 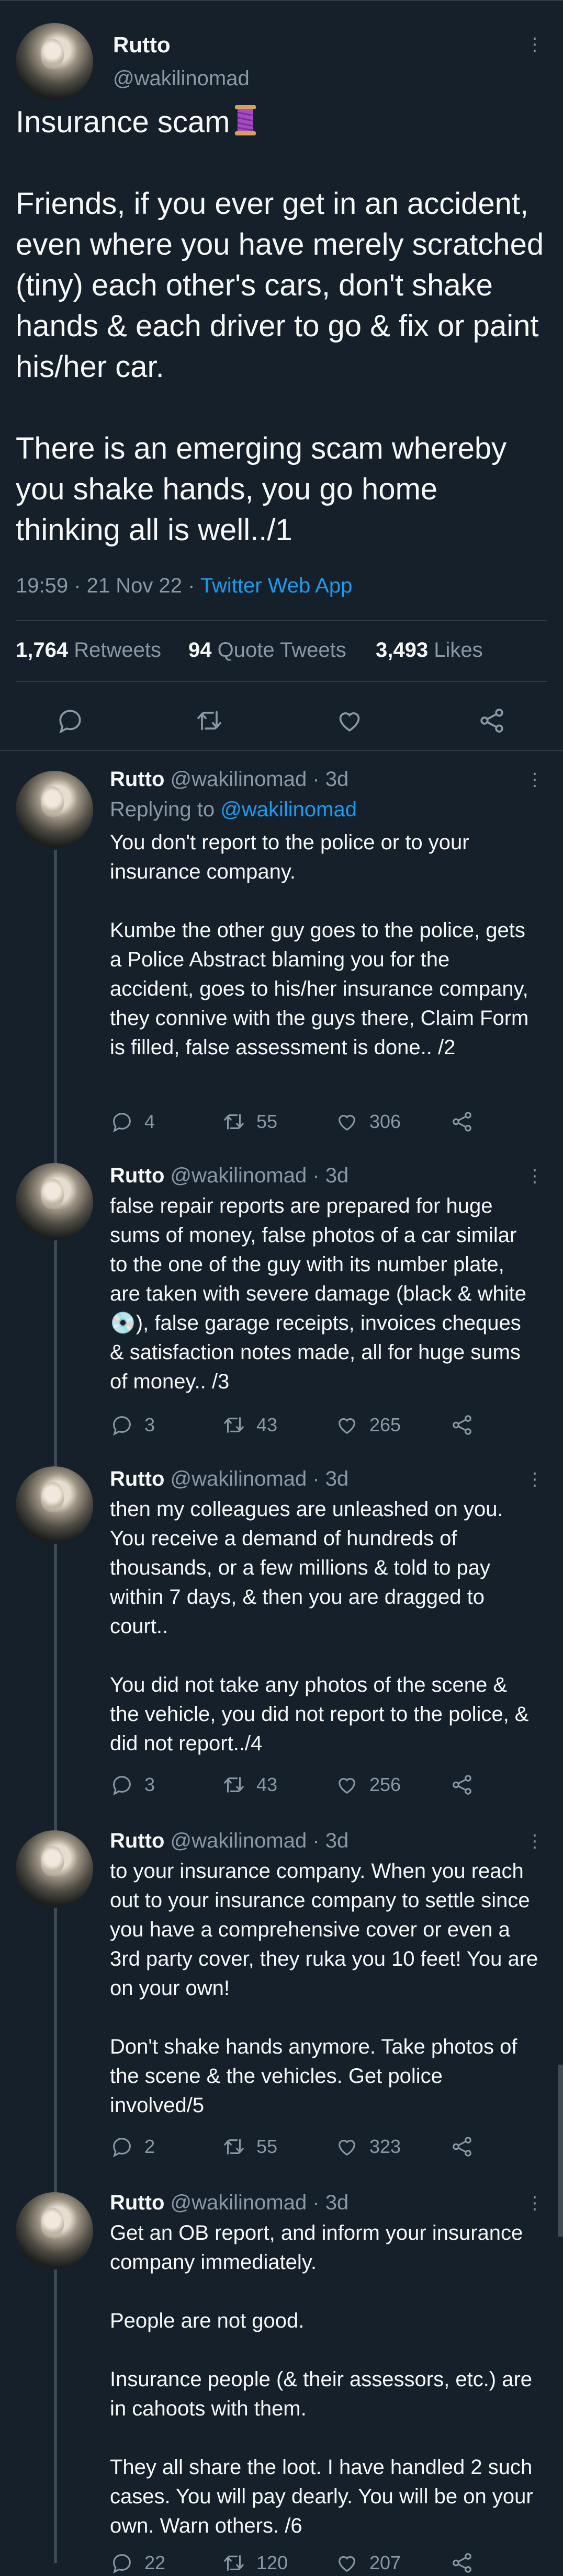 I want to click on replying-to: Replying to @wakilinomad, so click(x=233, y=810).